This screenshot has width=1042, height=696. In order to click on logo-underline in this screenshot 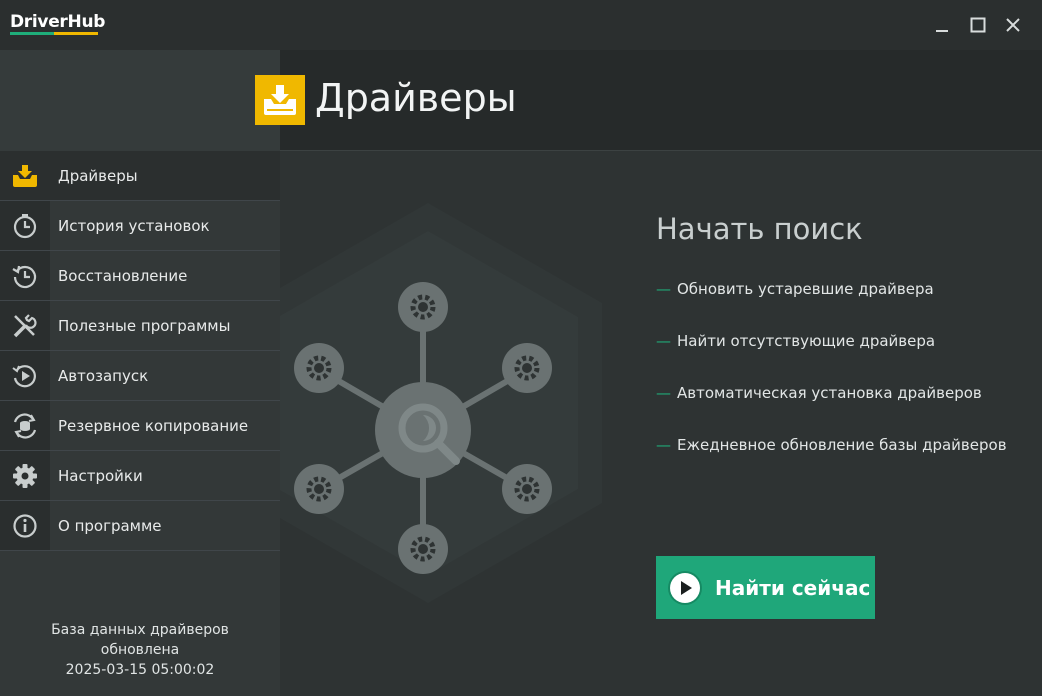, I will do `click(54, 33)`.